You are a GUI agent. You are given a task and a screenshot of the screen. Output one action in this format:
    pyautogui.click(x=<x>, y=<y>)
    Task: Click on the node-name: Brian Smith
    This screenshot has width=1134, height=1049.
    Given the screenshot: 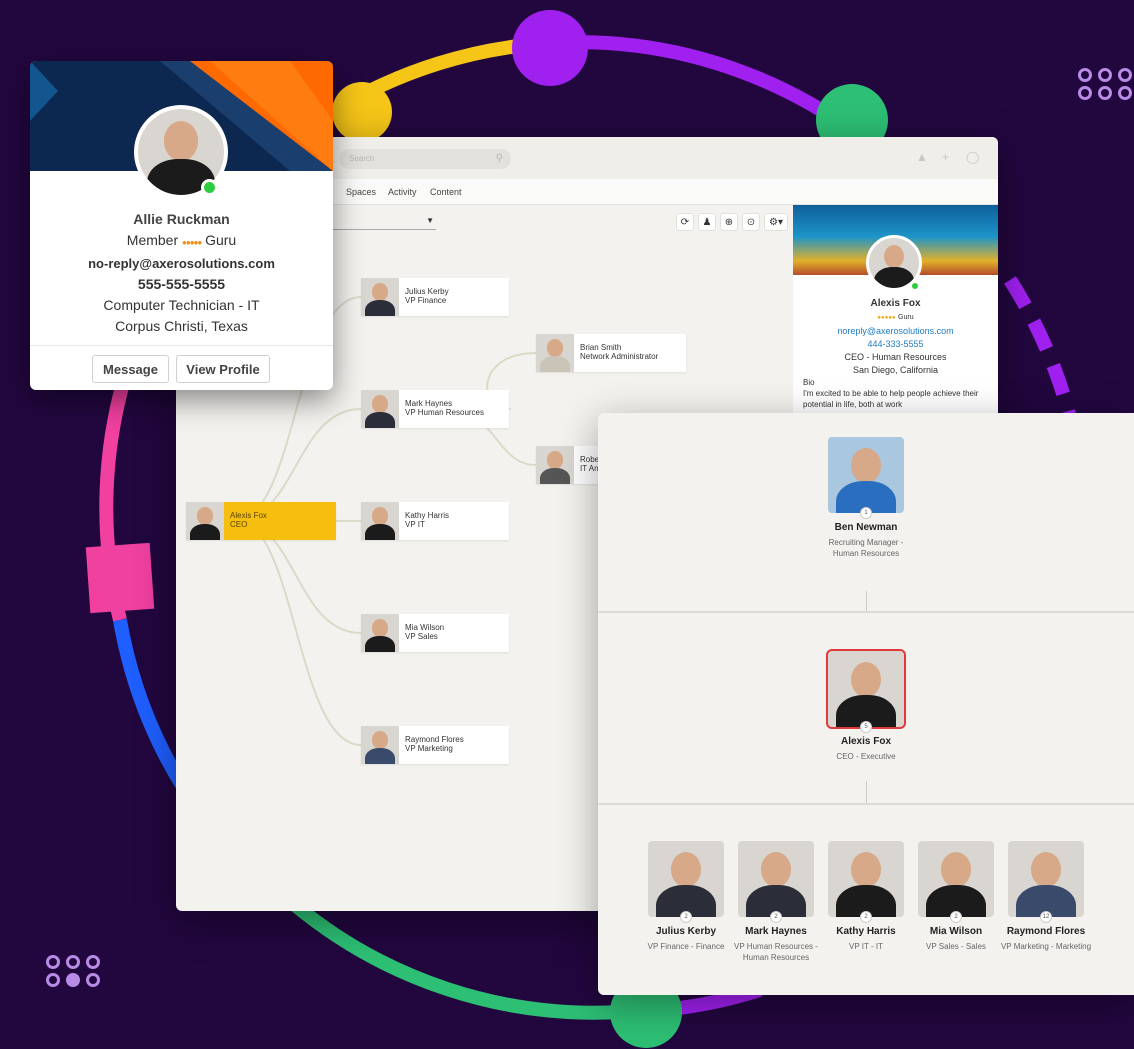 What is the action you would take?
    pyautogui.click(x=601, y=347)
    